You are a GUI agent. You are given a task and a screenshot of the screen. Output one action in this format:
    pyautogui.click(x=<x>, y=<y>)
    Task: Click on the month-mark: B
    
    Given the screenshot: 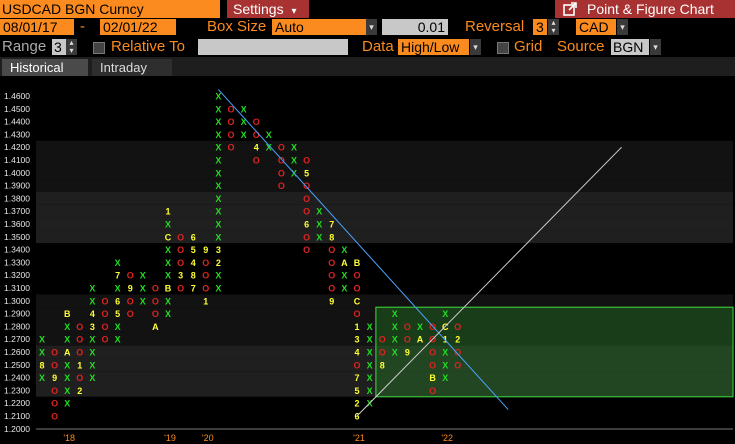 What is the action you would take?
    pyautogui.click(x=432, y=378)
    